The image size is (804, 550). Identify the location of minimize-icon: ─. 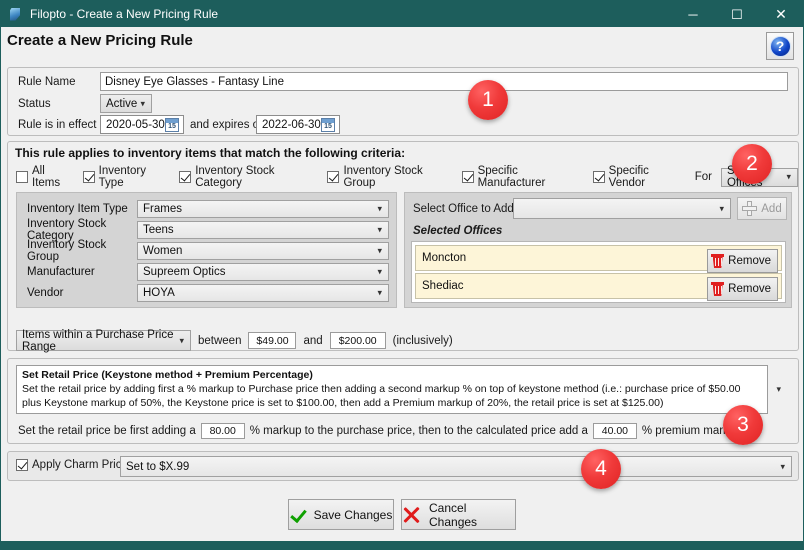
(693, 14).